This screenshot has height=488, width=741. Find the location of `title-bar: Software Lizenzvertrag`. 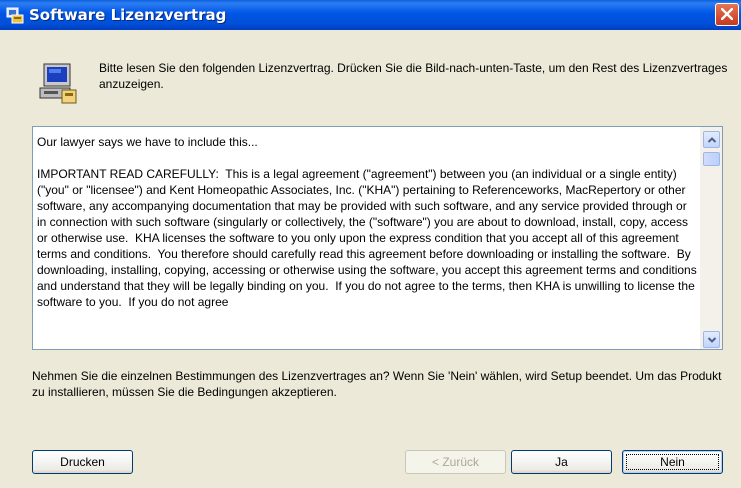

title-bar: Software Lizenzvertrag is located at coordinates (370, 15).